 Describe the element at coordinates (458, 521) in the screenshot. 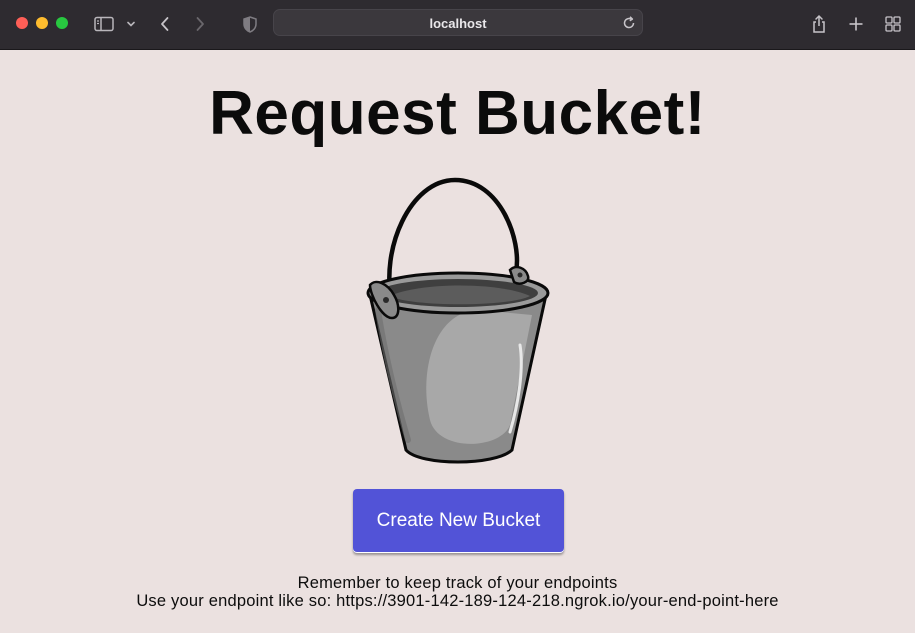

I see `create-new-bucket-button: Create New Bucket` at that location.